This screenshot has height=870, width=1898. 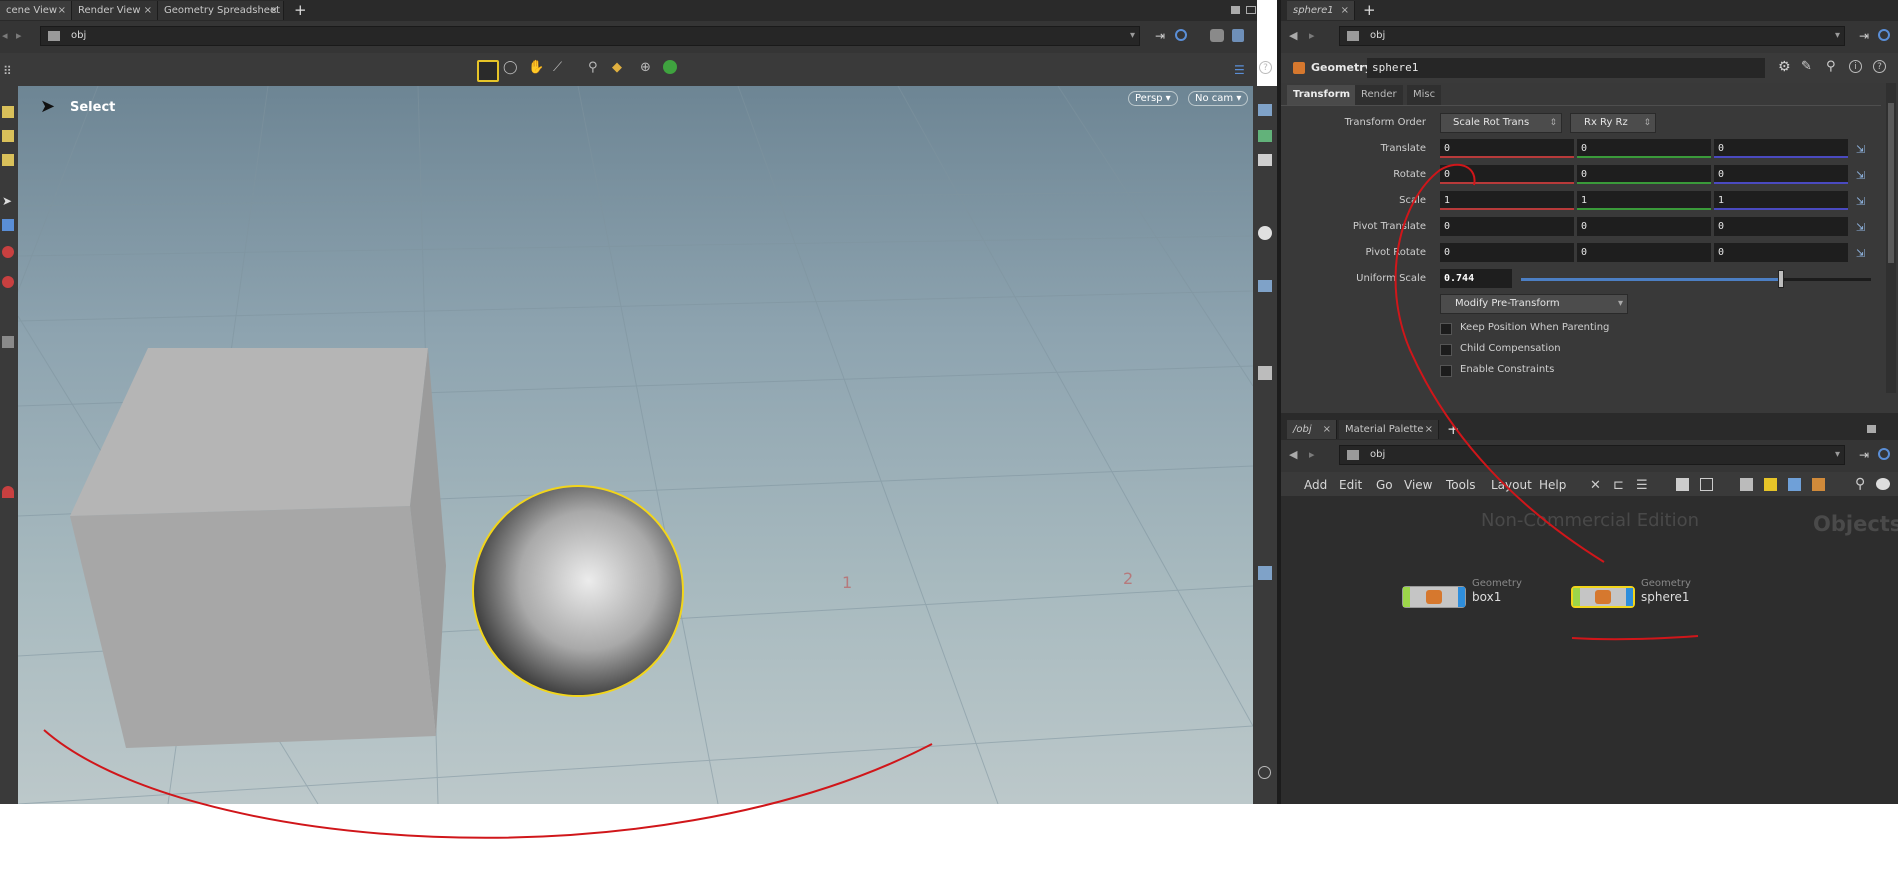 I want to click on green-mode-icon, so click(x=670, y=67).